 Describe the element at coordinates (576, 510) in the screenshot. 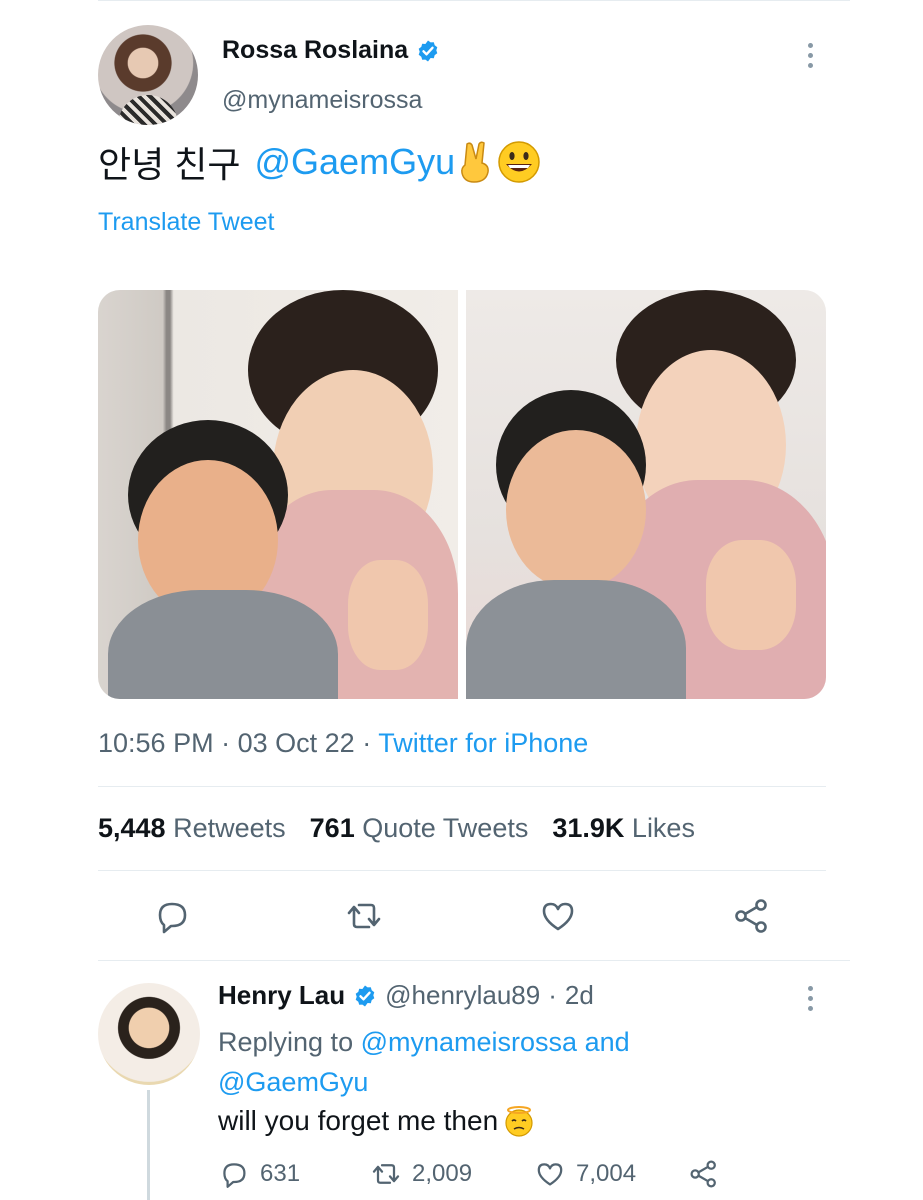

I see `photo-2-face-left` at that location.